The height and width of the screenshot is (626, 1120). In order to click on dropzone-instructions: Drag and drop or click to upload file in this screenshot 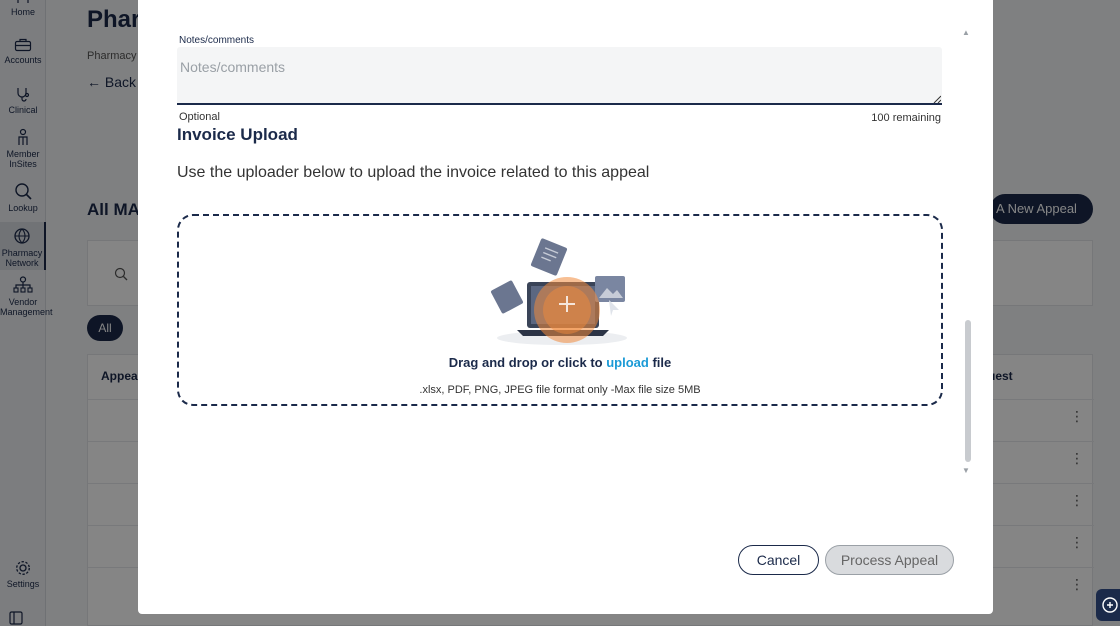, I will do `click(560, 362)`.